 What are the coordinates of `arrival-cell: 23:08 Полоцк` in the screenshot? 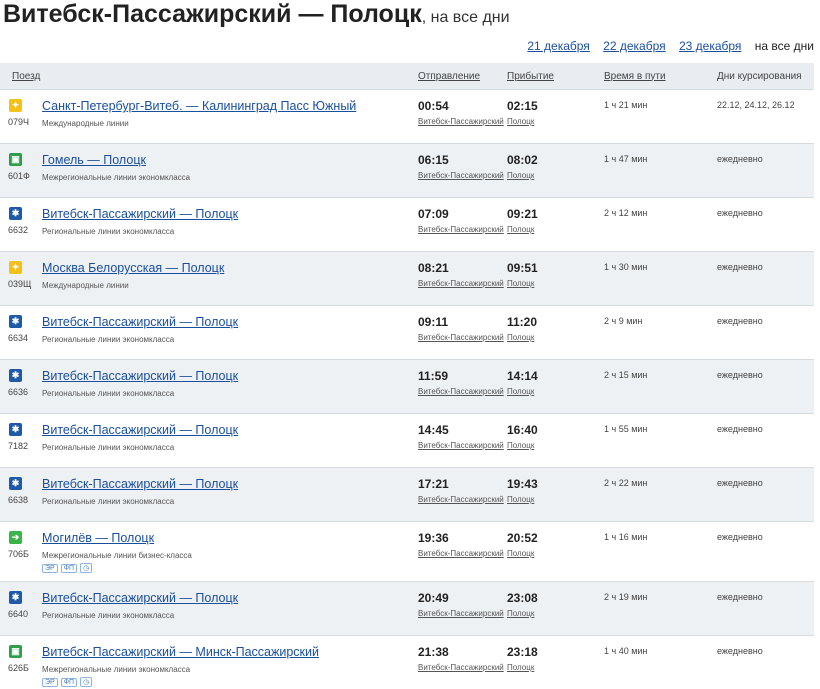 It's located at (555, 609).